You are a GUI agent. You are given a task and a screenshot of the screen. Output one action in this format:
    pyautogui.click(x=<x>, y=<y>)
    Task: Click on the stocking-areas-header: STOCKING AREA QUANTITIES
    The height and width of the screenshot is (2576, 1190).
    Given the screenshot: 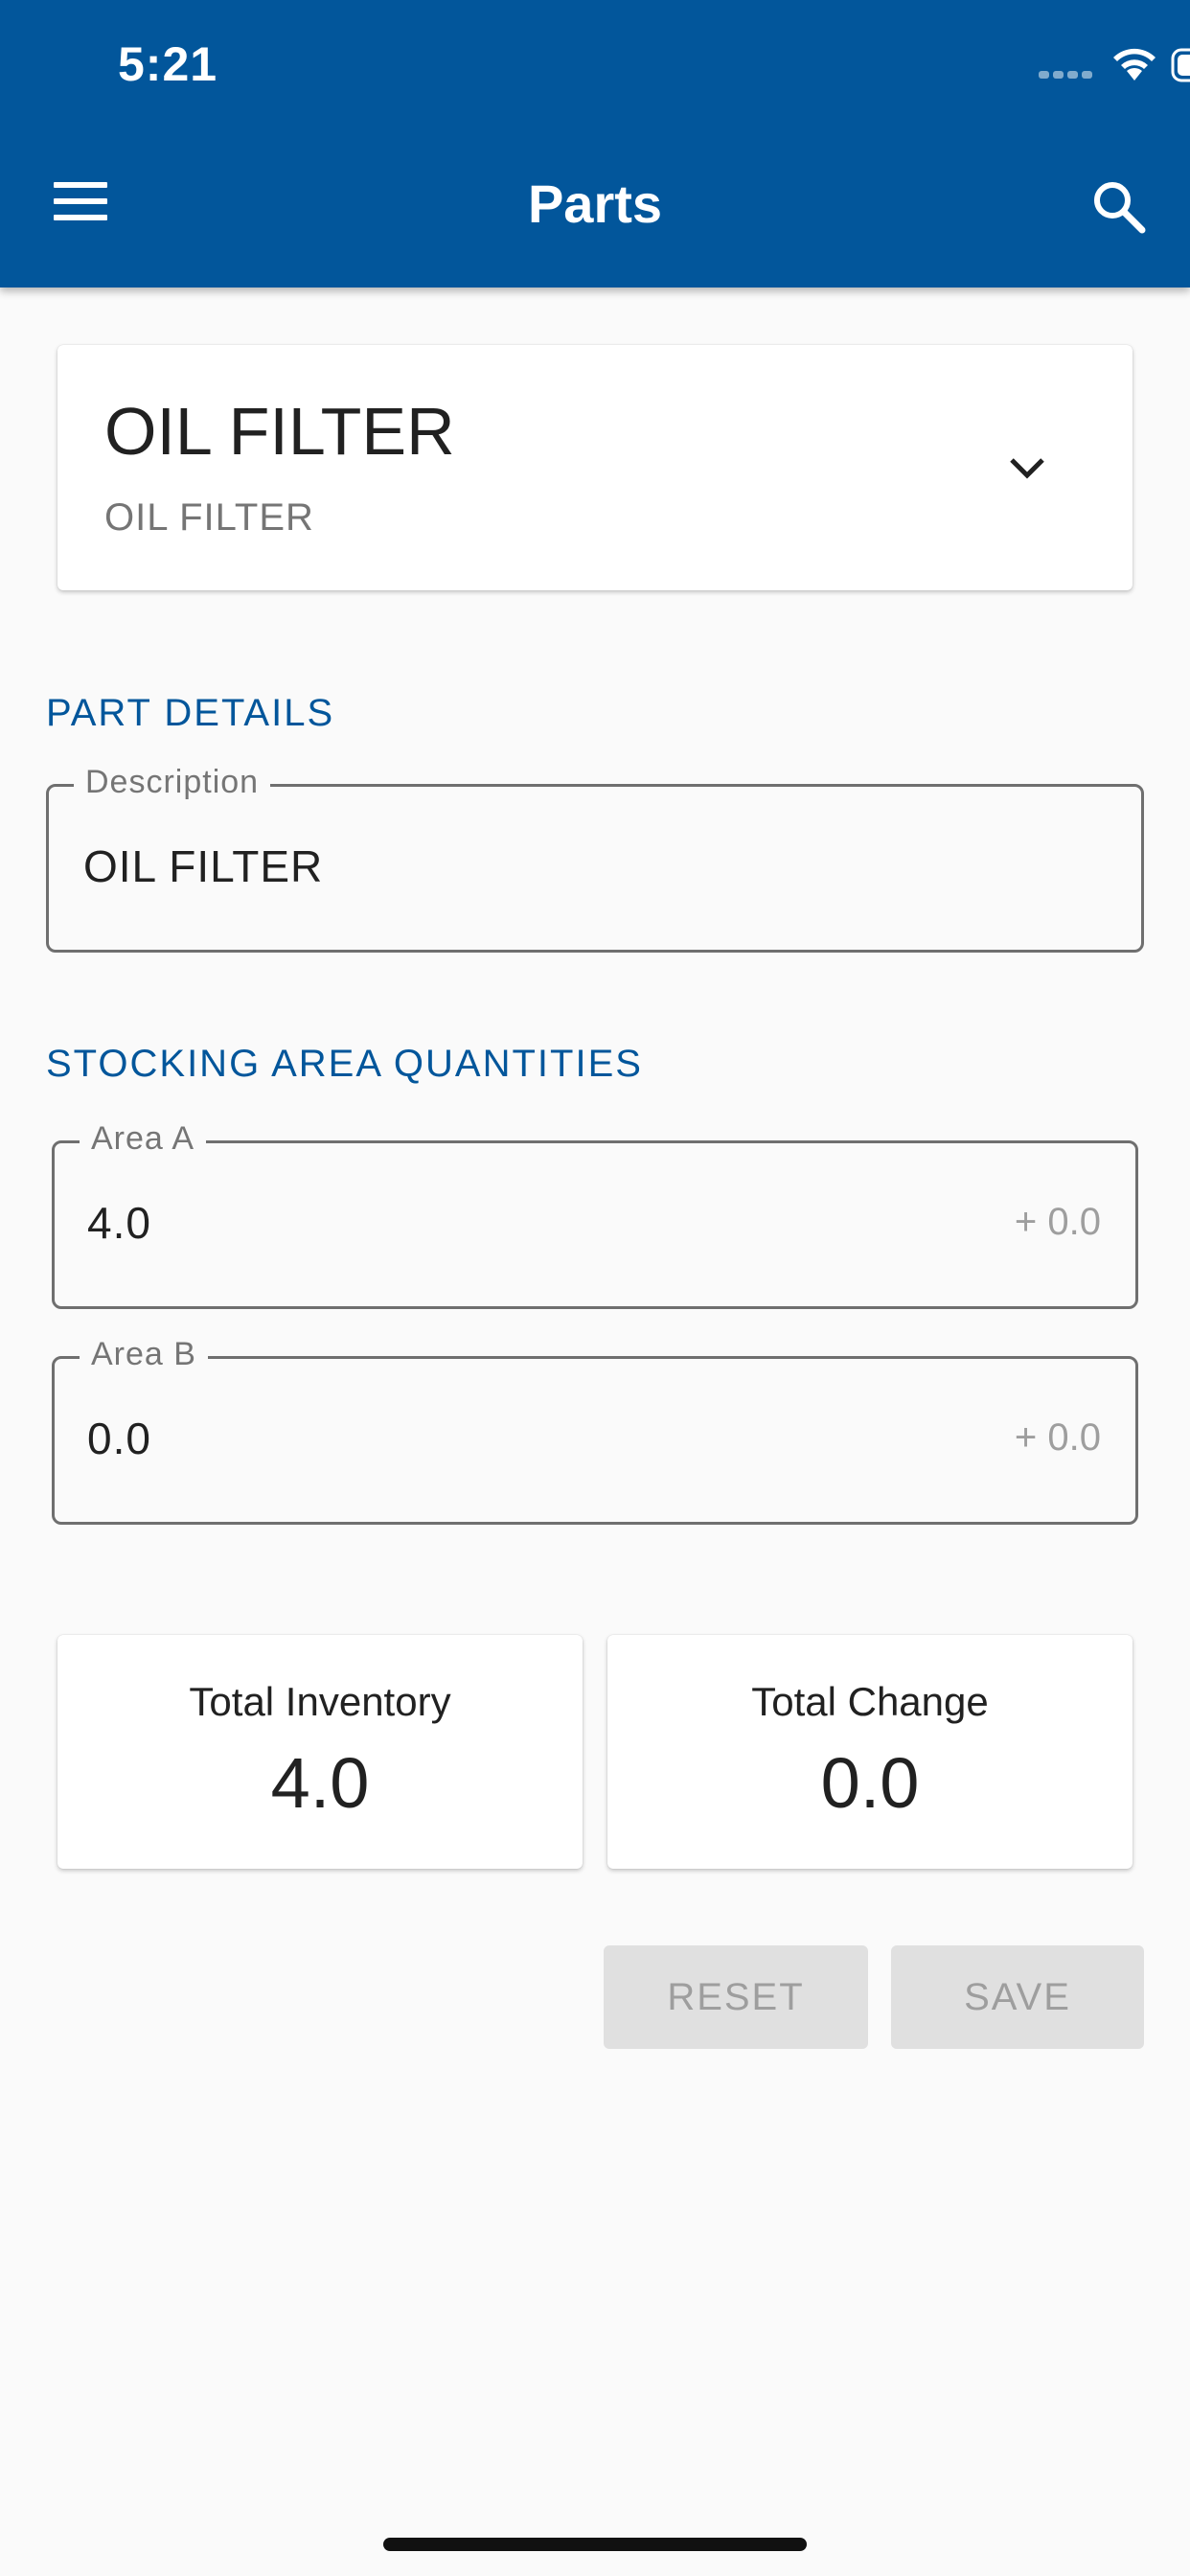 What is the action you would take?
    pyautogui.click(x=344, y=1064)
    